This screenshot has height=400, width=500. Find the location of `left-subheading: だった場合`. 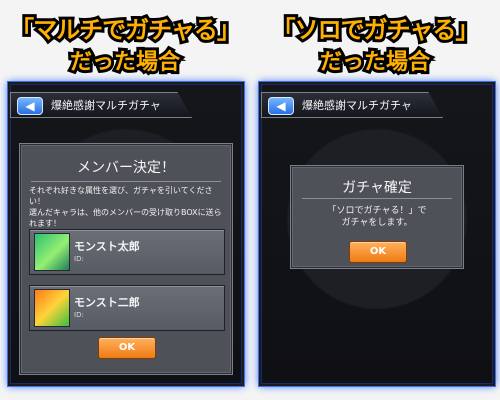

left-subheading: だった場合 is located at coordinates (125, 62).